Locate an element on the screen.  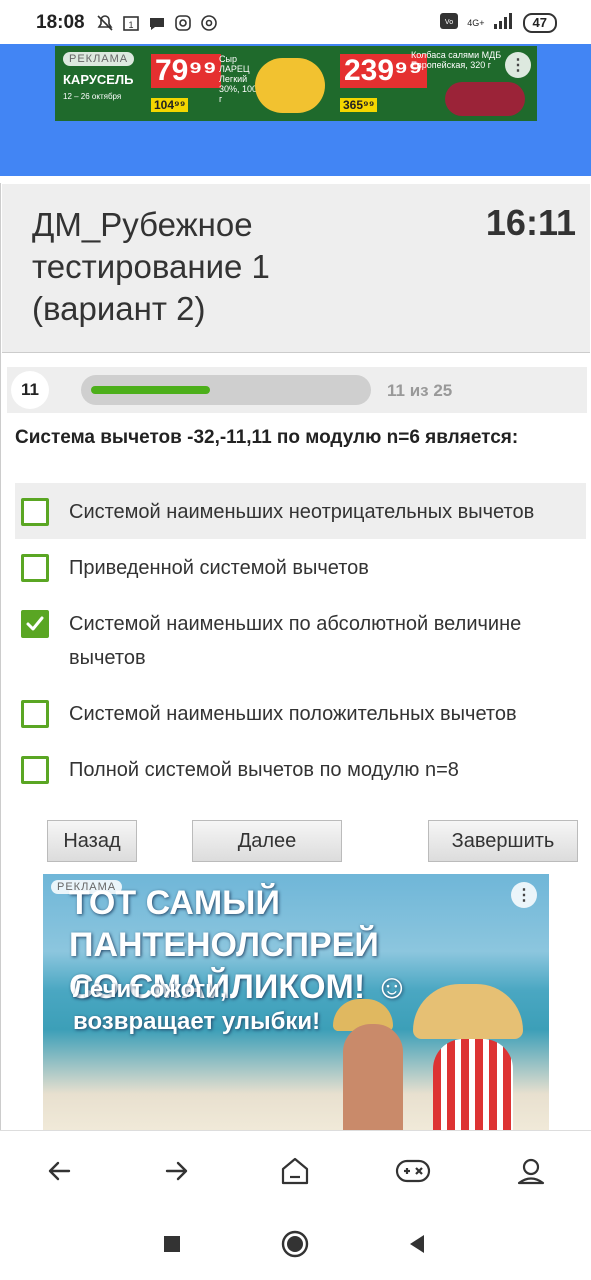
games-icon is located at coordinates (413, 1171).